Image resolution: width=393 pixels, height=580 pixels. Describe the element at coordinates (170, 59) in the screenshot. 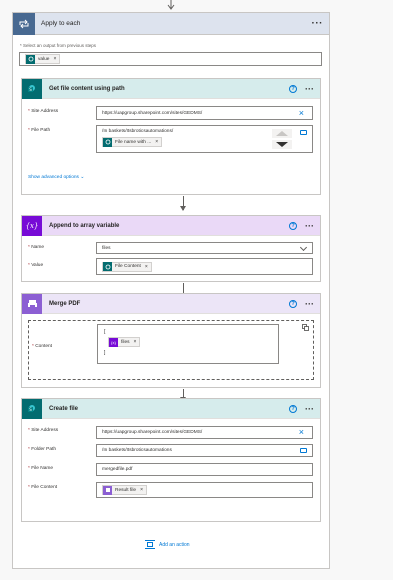

I see `select-output-field: value ×` at that location.